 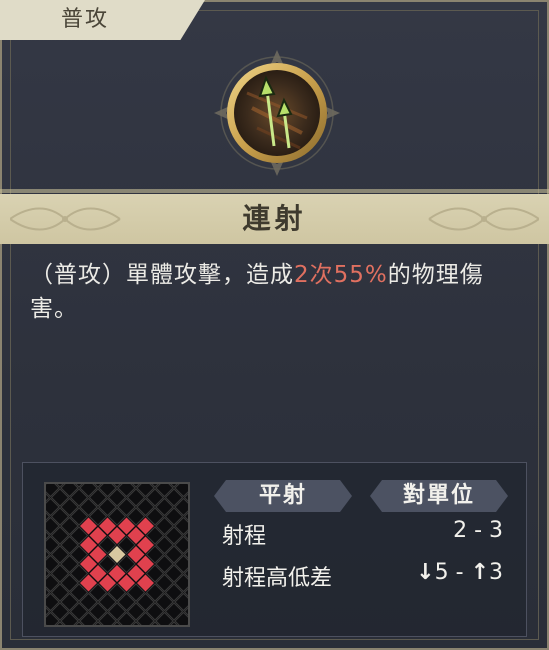 What do you see at coordinates (360, 275) in the screenshot?
I see `description-percent: 55%` at bounding box center [360, 275].